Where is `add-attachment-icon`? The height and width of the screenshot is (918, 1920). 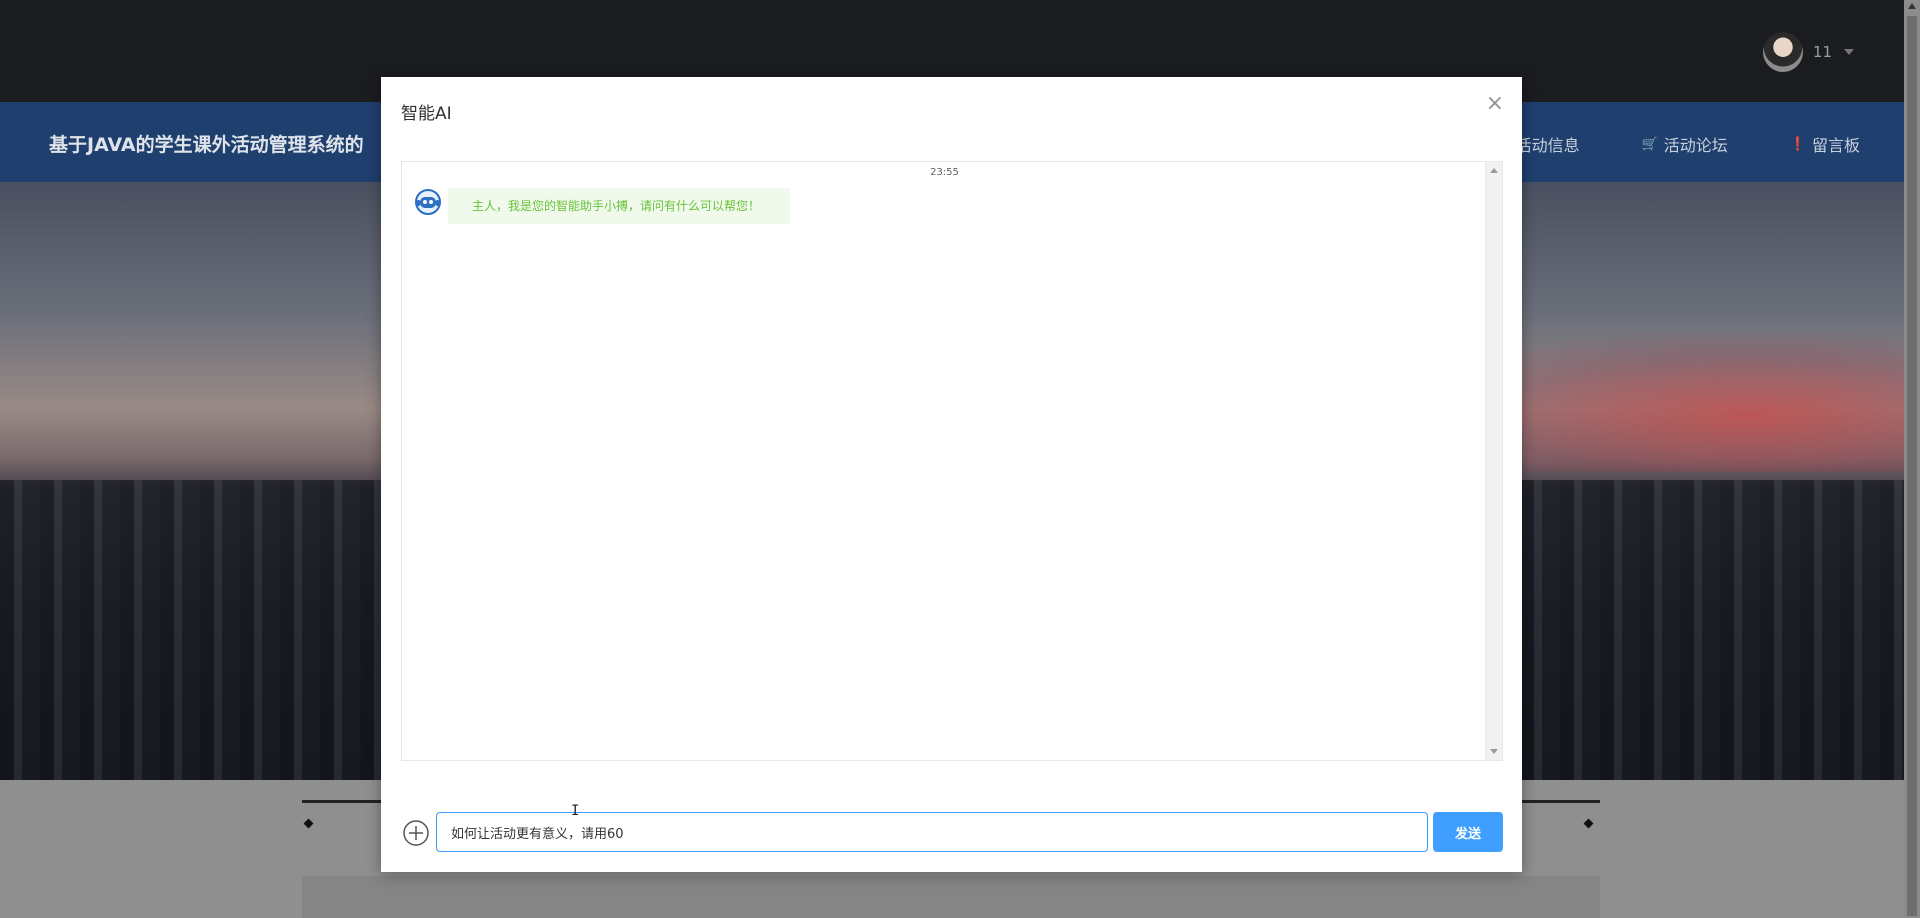
add-attachment-icon is located at coordinates (416, 833).